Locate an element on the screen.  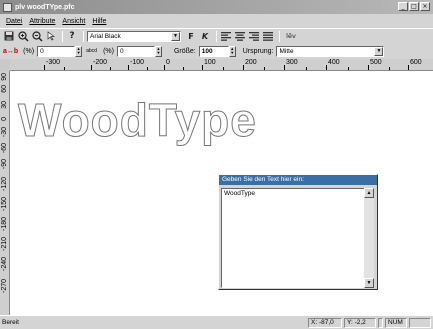
help-icon: ? is located at coordinates (72, 36).